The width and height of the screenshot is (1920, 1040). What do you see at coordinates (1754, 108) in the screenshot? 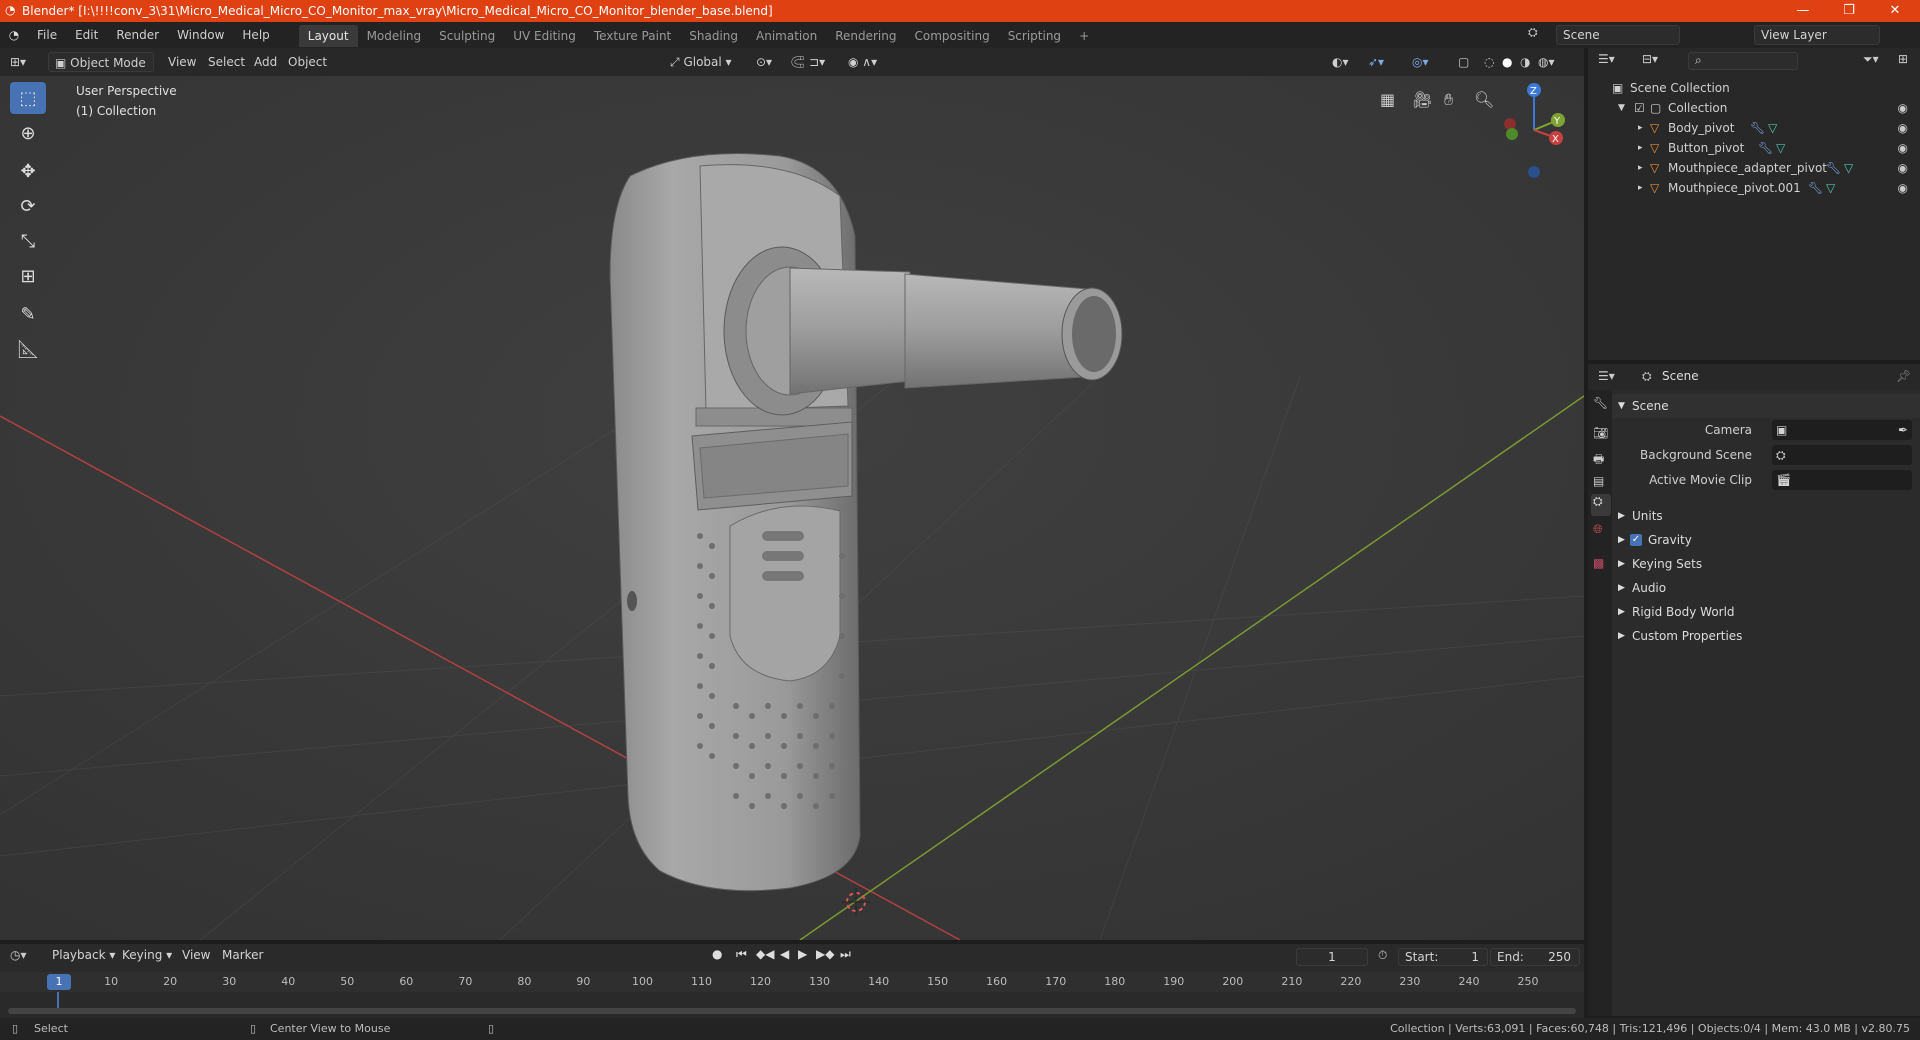
I see `outliner-collection: ▼ ☑ ▢ Collection ◉` at bounding box center [1754, 108].